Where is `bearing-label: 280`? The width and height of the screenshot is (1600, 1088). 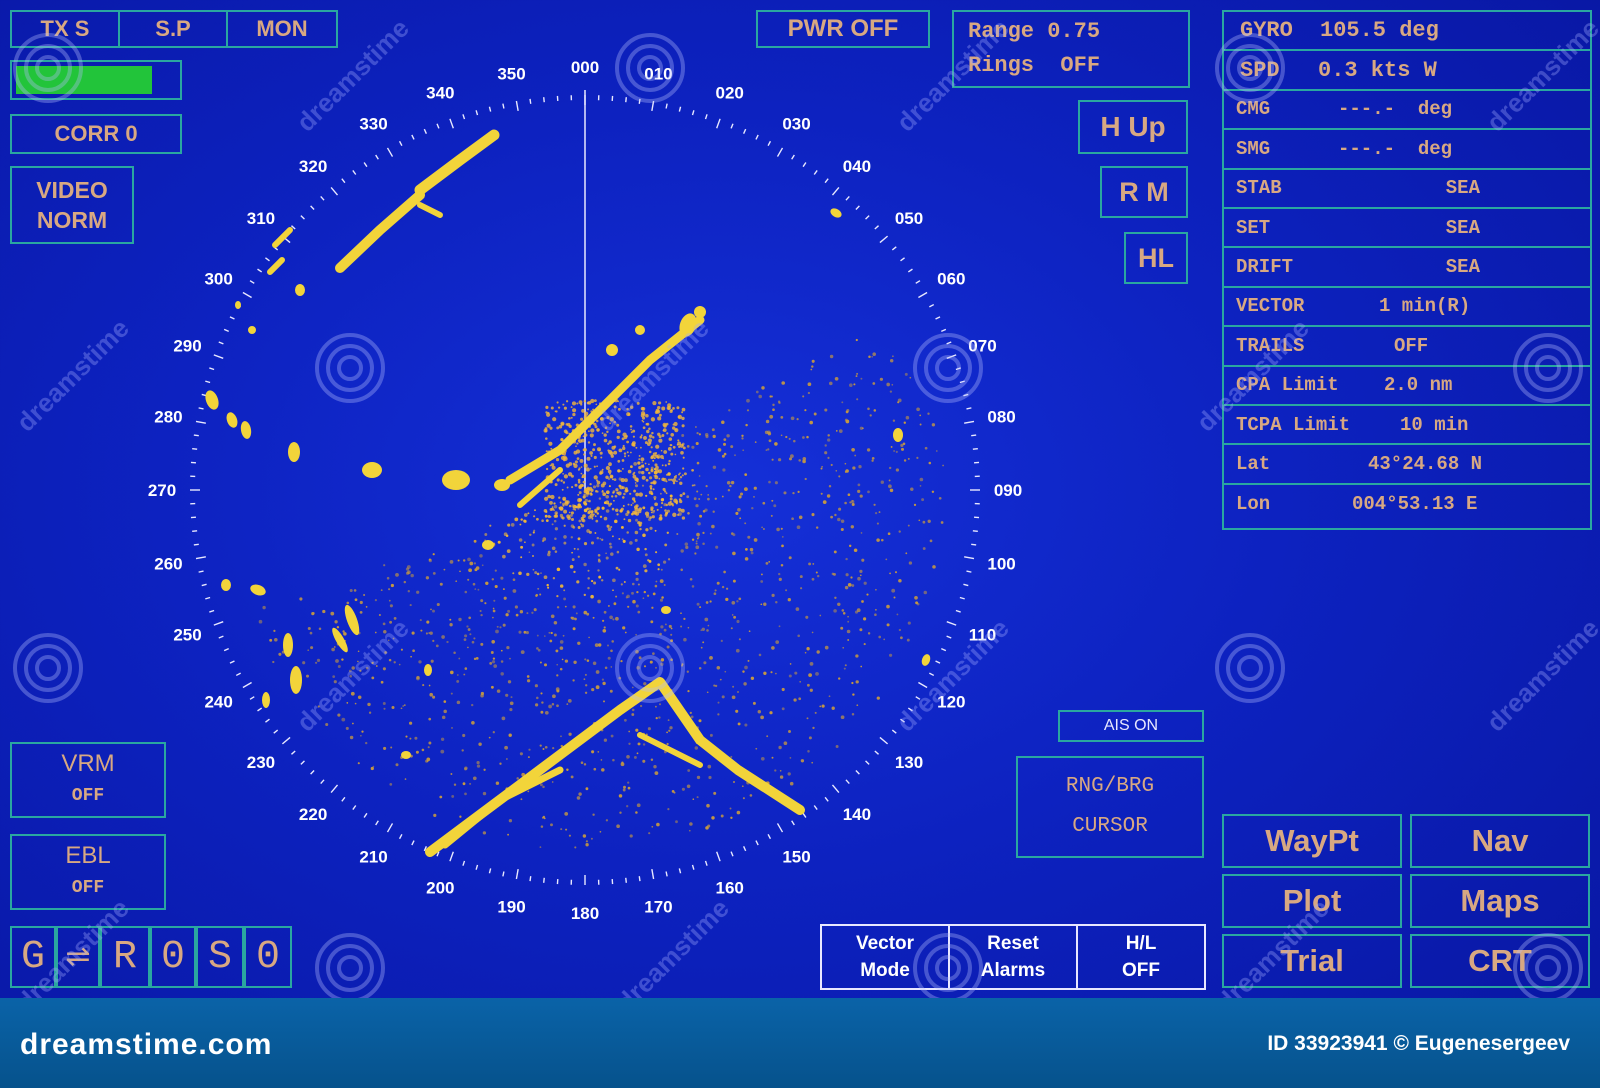 bearing-label: 280 is located at coordinates (168, 417).